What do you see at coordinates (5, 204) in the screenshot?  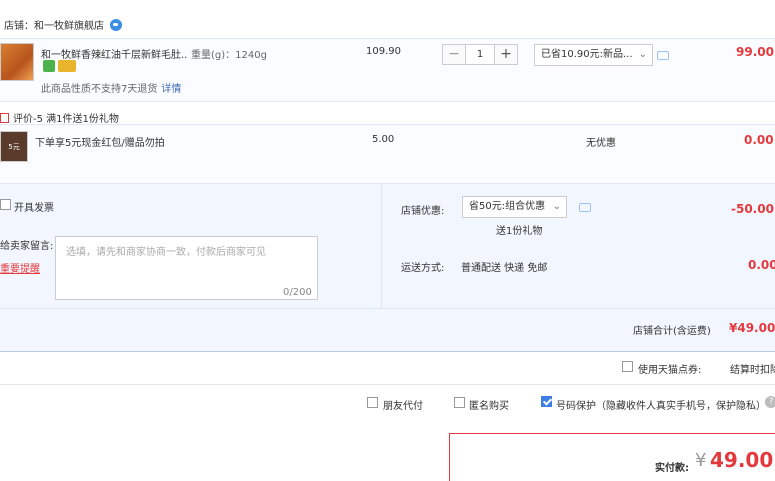 I see `invoice-checkbox` at bounding box center [5, 204].